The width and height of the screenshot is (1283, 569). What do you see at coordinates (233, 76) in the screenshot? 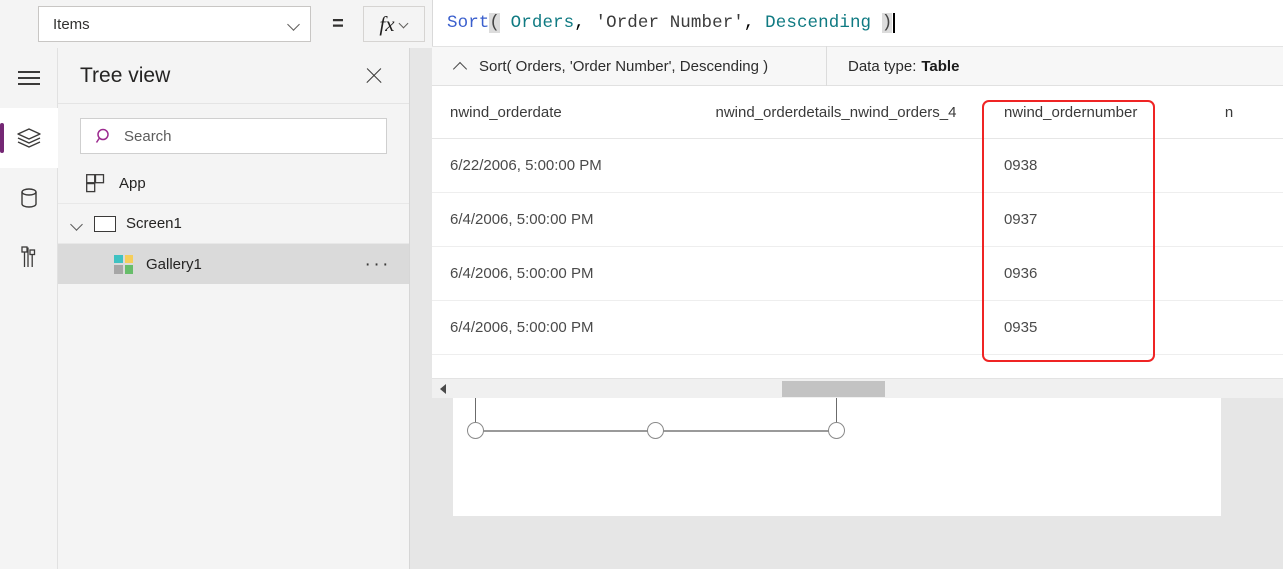
I see `tree-view-header: Tree view` at bounding box center [233, 76].